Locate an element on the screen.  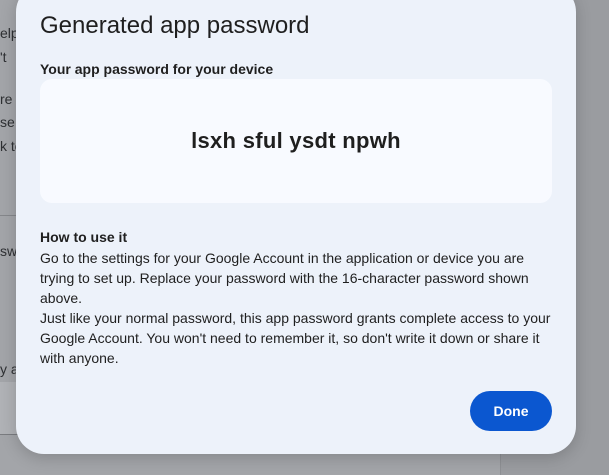
background-text-fragment: sw is located at coordinates (9, 251).